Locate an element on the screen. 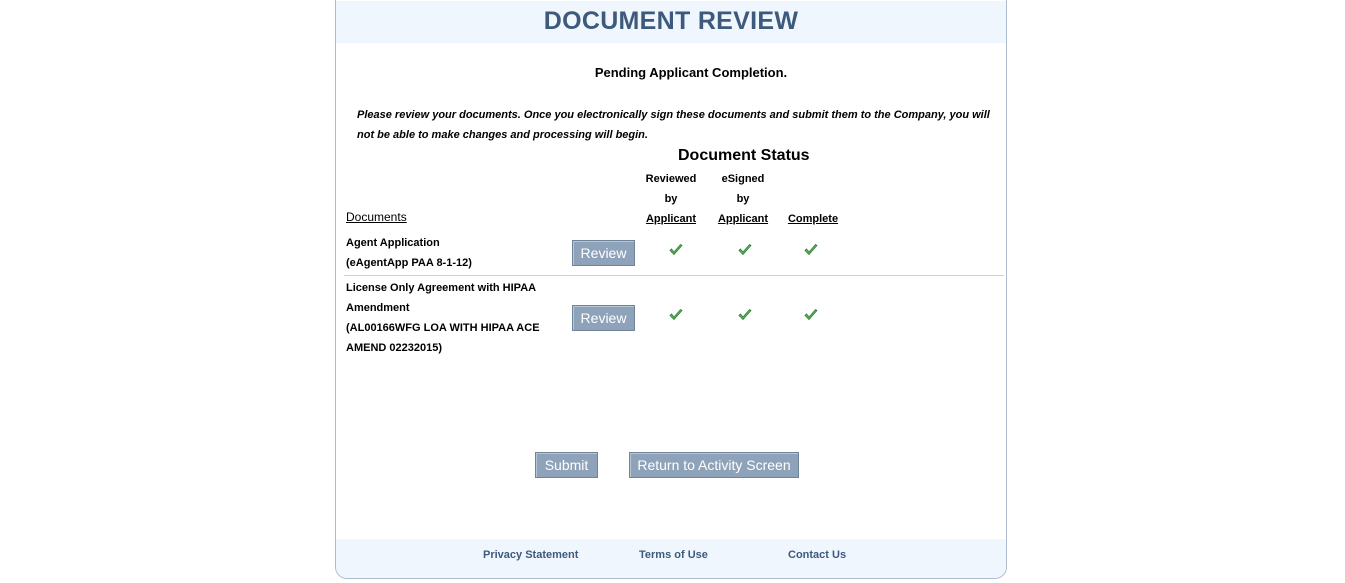 The width and height of the screenshot is (1345, 583). document-name-line: License Only Agreement with HIPAA is located at coordinates (441, 288).